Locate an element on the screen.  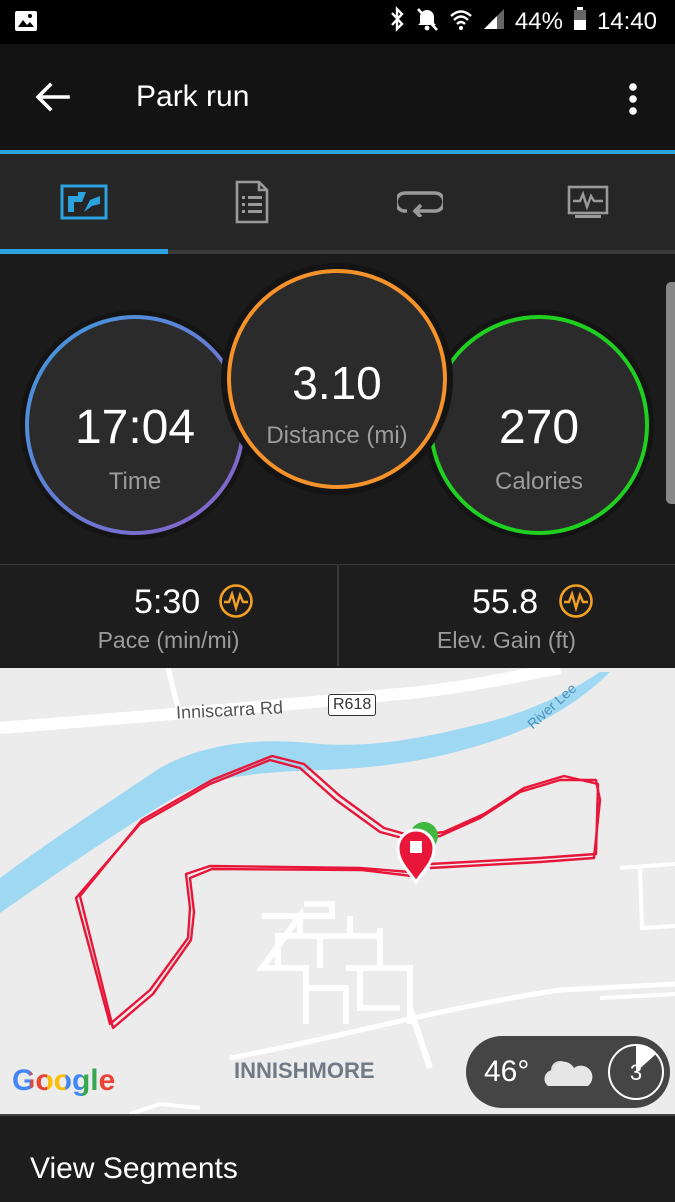
document-list-icon is located at coordinates (252, 204).